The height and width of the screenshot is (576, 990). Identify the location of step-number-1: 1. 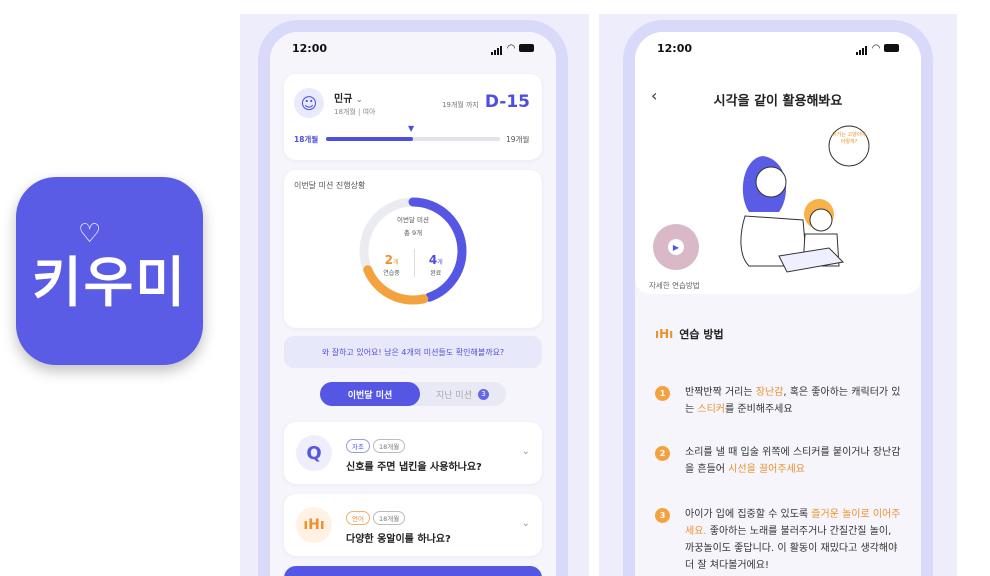
(662, 393).